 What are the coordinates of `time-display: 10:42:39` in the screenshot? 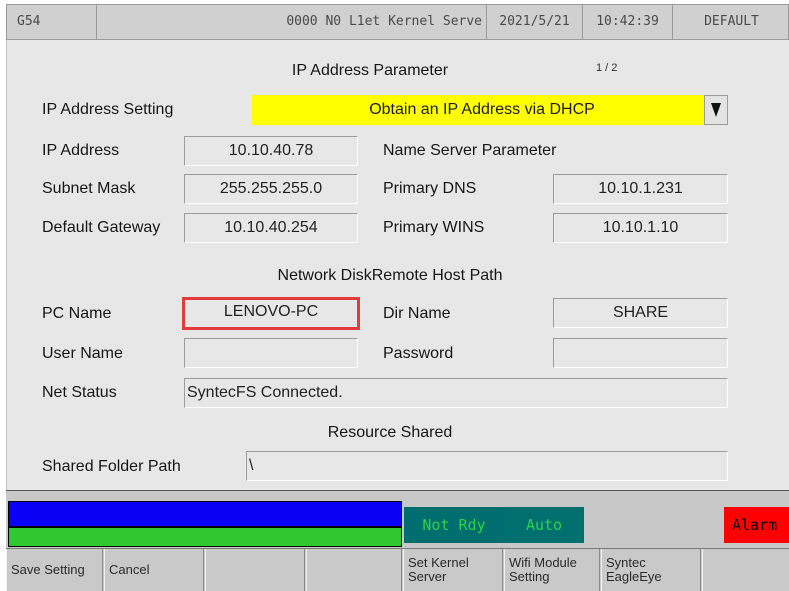 It's located at (628, 22).